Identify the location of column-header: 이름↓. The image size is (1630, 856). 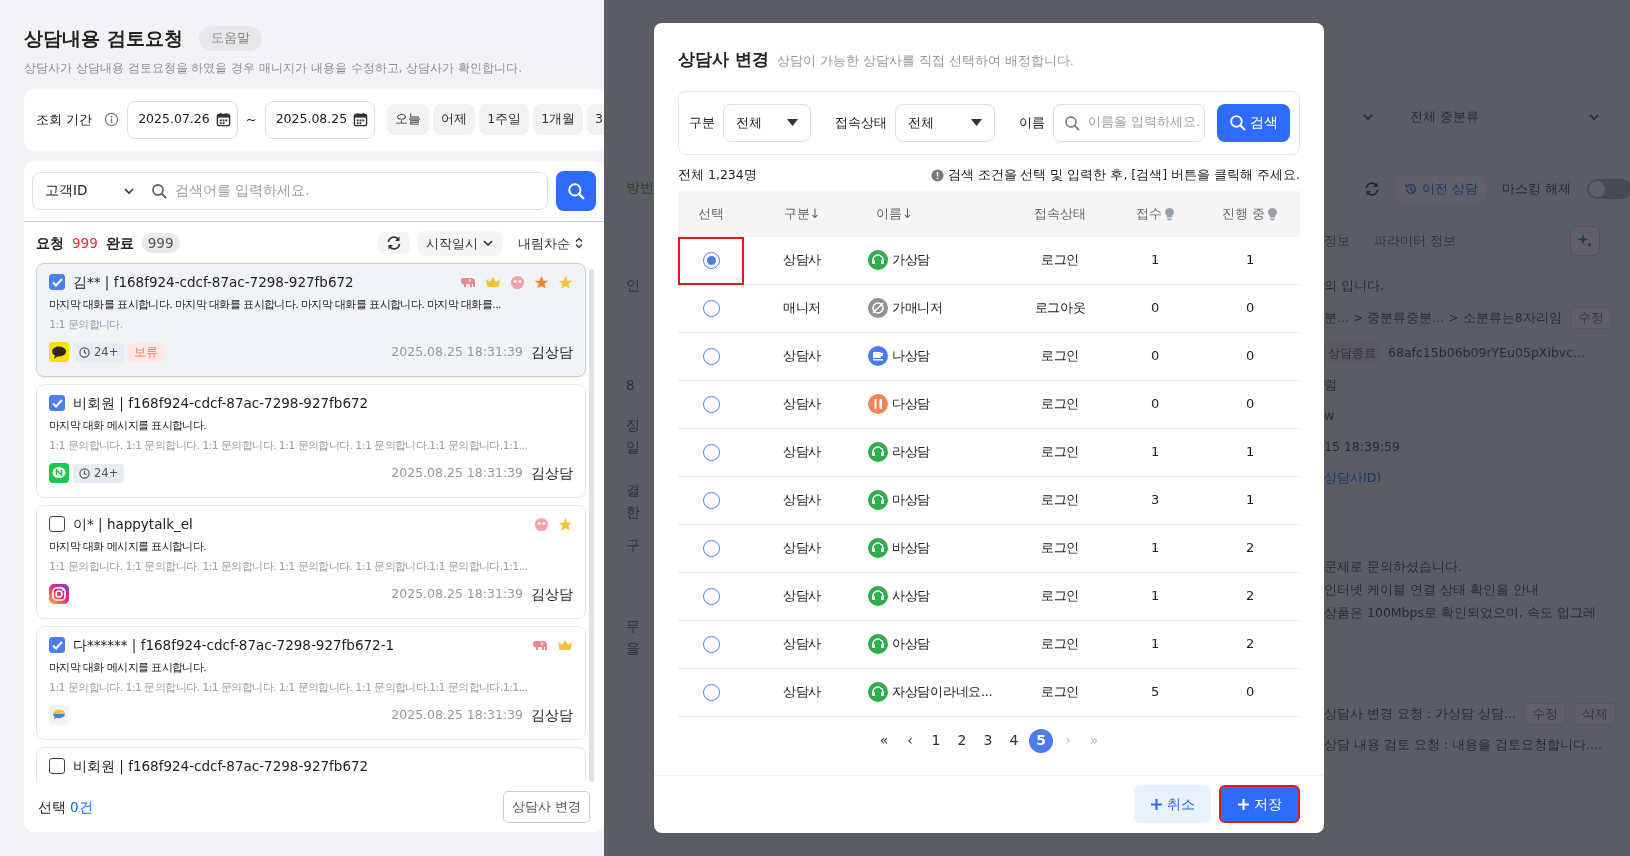
(894, 213).